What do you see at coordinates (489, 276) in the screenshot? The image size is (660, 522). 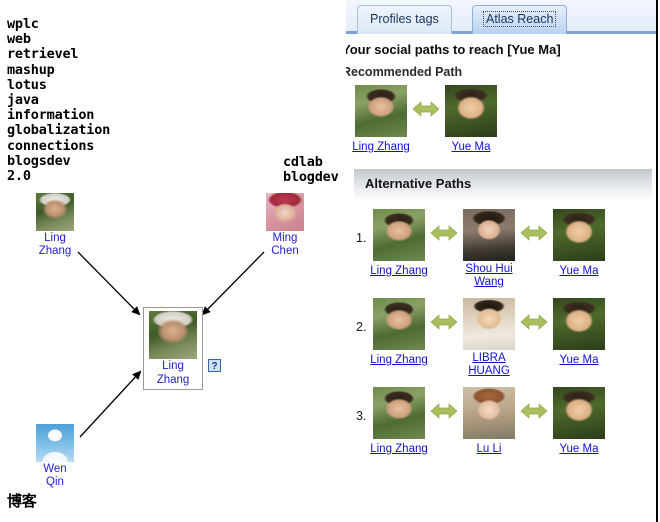 I see `person-name-link: Shou Hui Wang` at bounding box center [489, 276].